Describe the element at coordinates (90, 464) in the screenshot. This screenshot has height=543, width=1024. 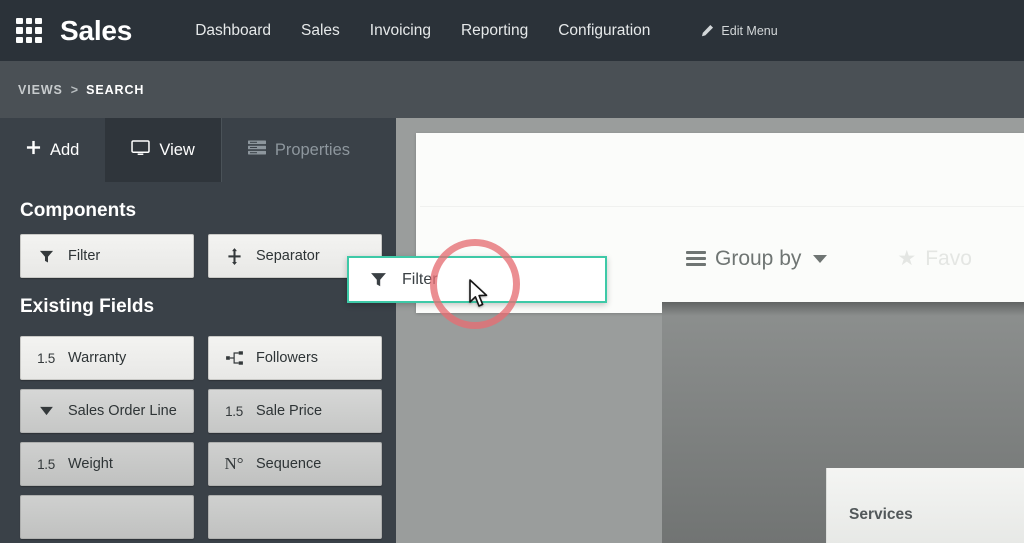
I see `field-label-weight: Weight` at that location.